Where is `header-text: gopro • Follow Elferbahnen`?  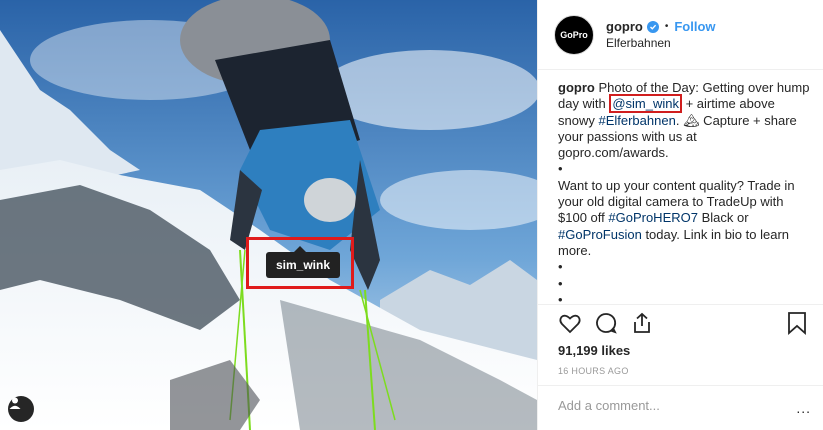
header-text: gopro • Follow Elferbahnen is located at coordinates (661, 35).